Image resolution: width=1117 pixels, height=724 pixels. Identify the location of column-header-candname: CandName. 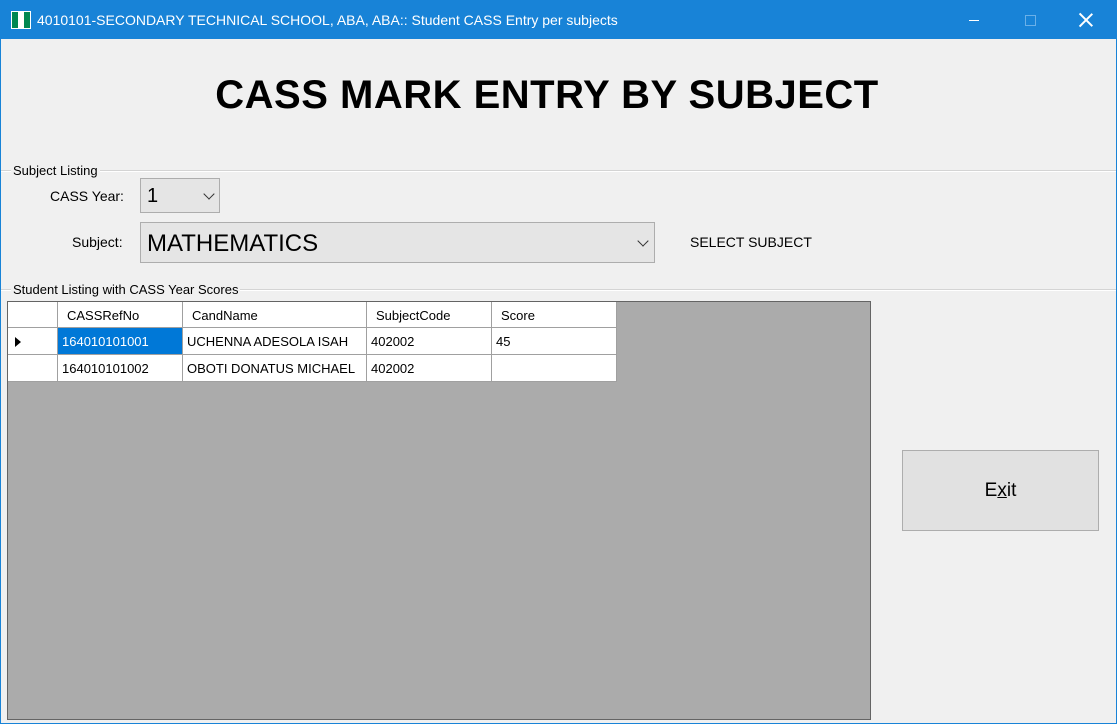
(275, 315).